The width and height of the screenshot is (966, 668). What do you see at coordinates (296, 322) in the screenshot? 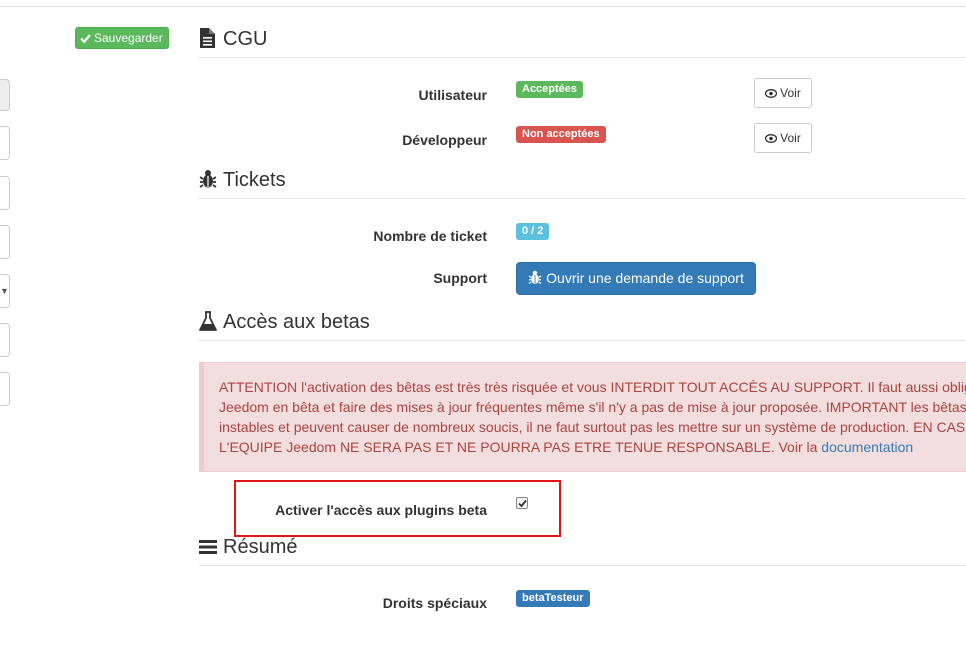
I see `section-betas-label: Accès aux betas` at bounding box center [296, 322].